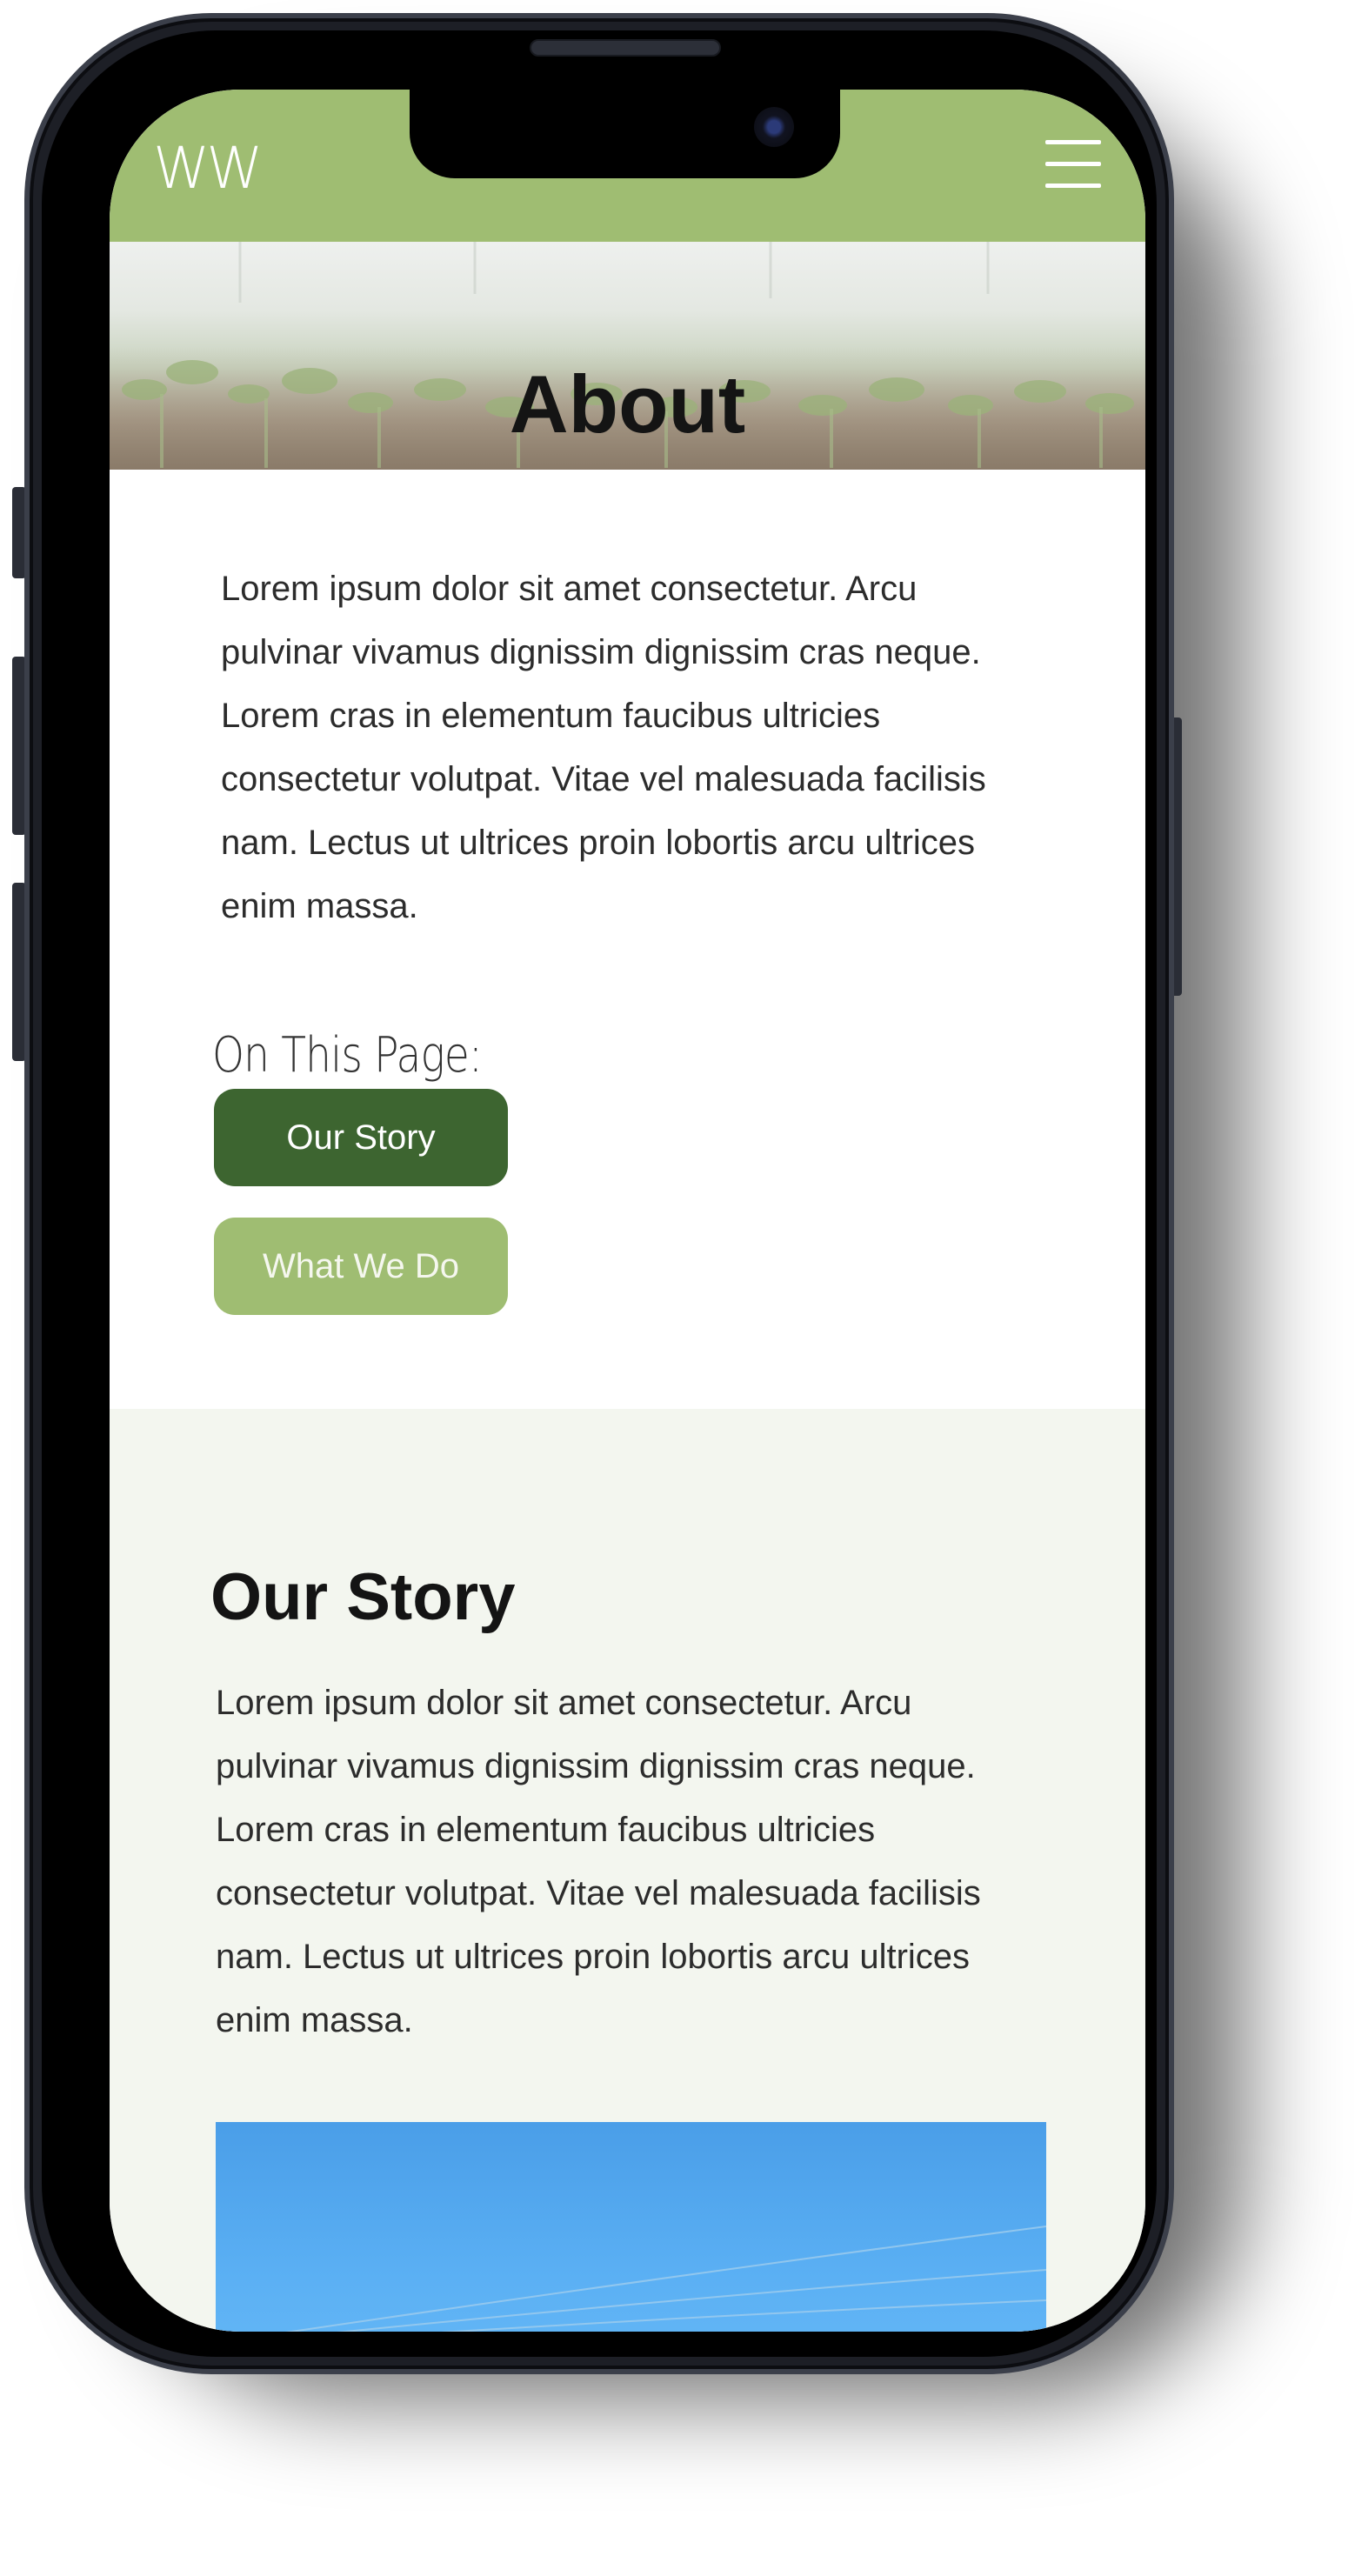 The height and width of the screenshot is (2576, 1368). Describe the element at coordinates (363, 1597) in the screenshot. I see `our-story-heading: Our Story` at that location.